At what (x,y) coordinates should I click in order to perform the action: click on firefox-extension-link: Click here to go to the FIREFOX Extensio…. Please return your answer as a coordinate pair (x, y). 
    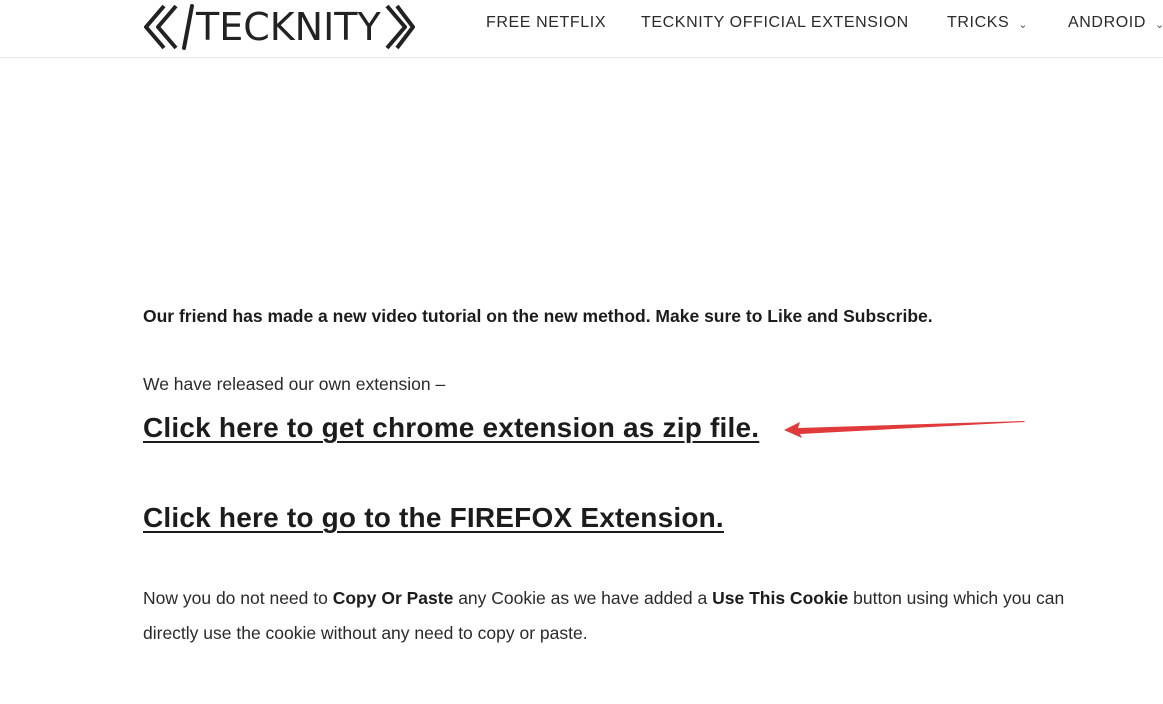
    Looking at the image, I should click on (433, 518).